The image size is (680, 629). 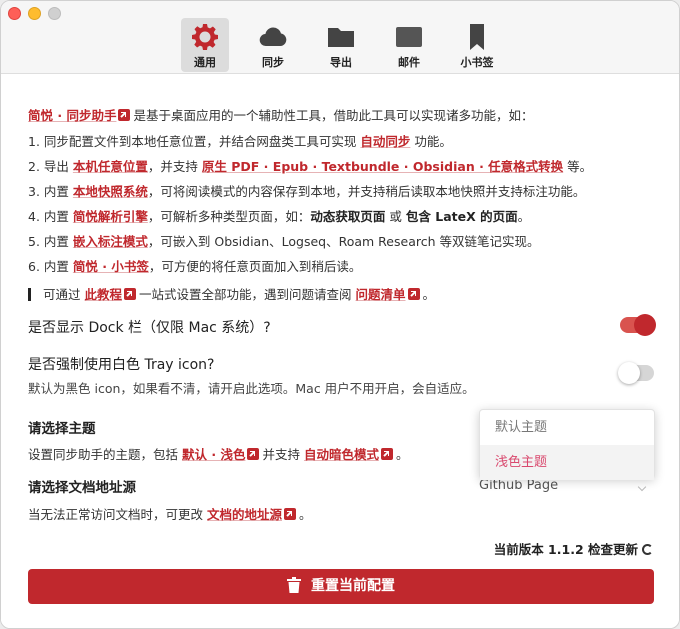 I want to click on refresh-icon, so click(x=647, y=549).